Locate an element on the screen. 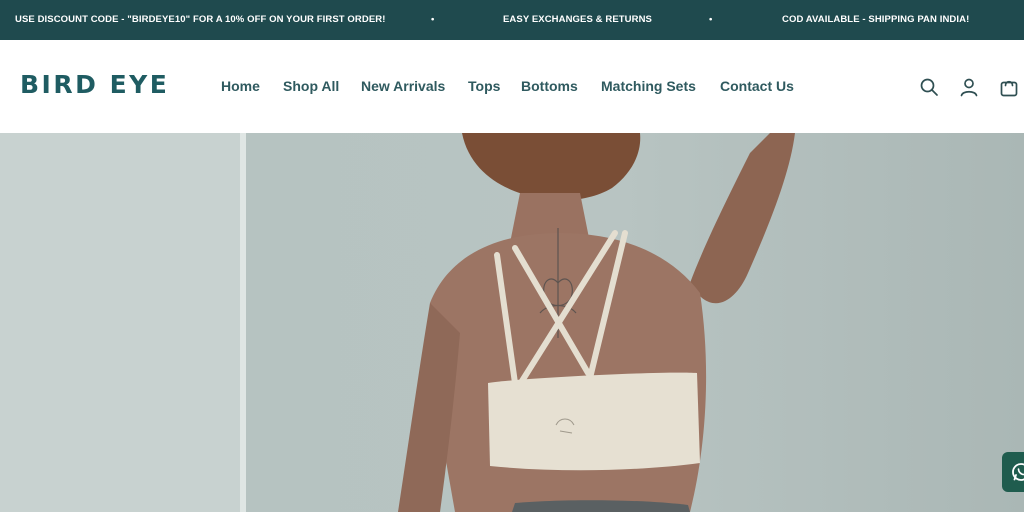  brand-logo: BIRD EYE is located at coordinates (94, 84).